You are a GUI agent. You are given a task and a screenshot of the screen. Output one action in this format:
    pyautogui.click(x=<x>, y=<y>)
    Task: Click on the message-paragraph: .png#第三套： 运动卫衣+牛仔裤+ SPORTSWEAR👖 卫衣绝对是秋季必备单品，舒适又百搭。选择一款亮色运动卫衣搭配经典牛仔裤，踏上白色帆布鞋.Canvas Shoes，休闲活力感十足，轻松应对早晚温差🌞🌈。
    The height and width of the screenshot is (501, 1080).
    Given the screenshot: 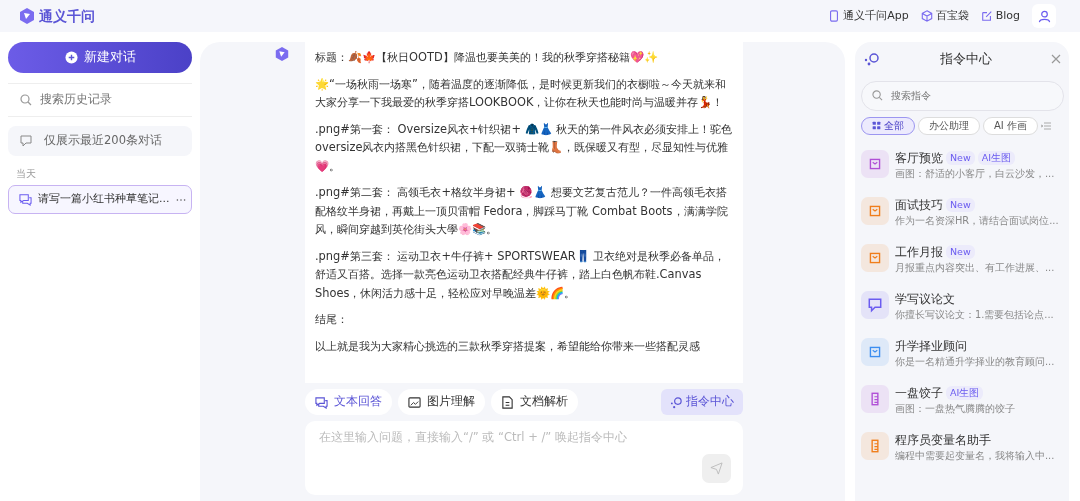 What is the action you would take?
    pyautogui.click(x=521, y=274)
    